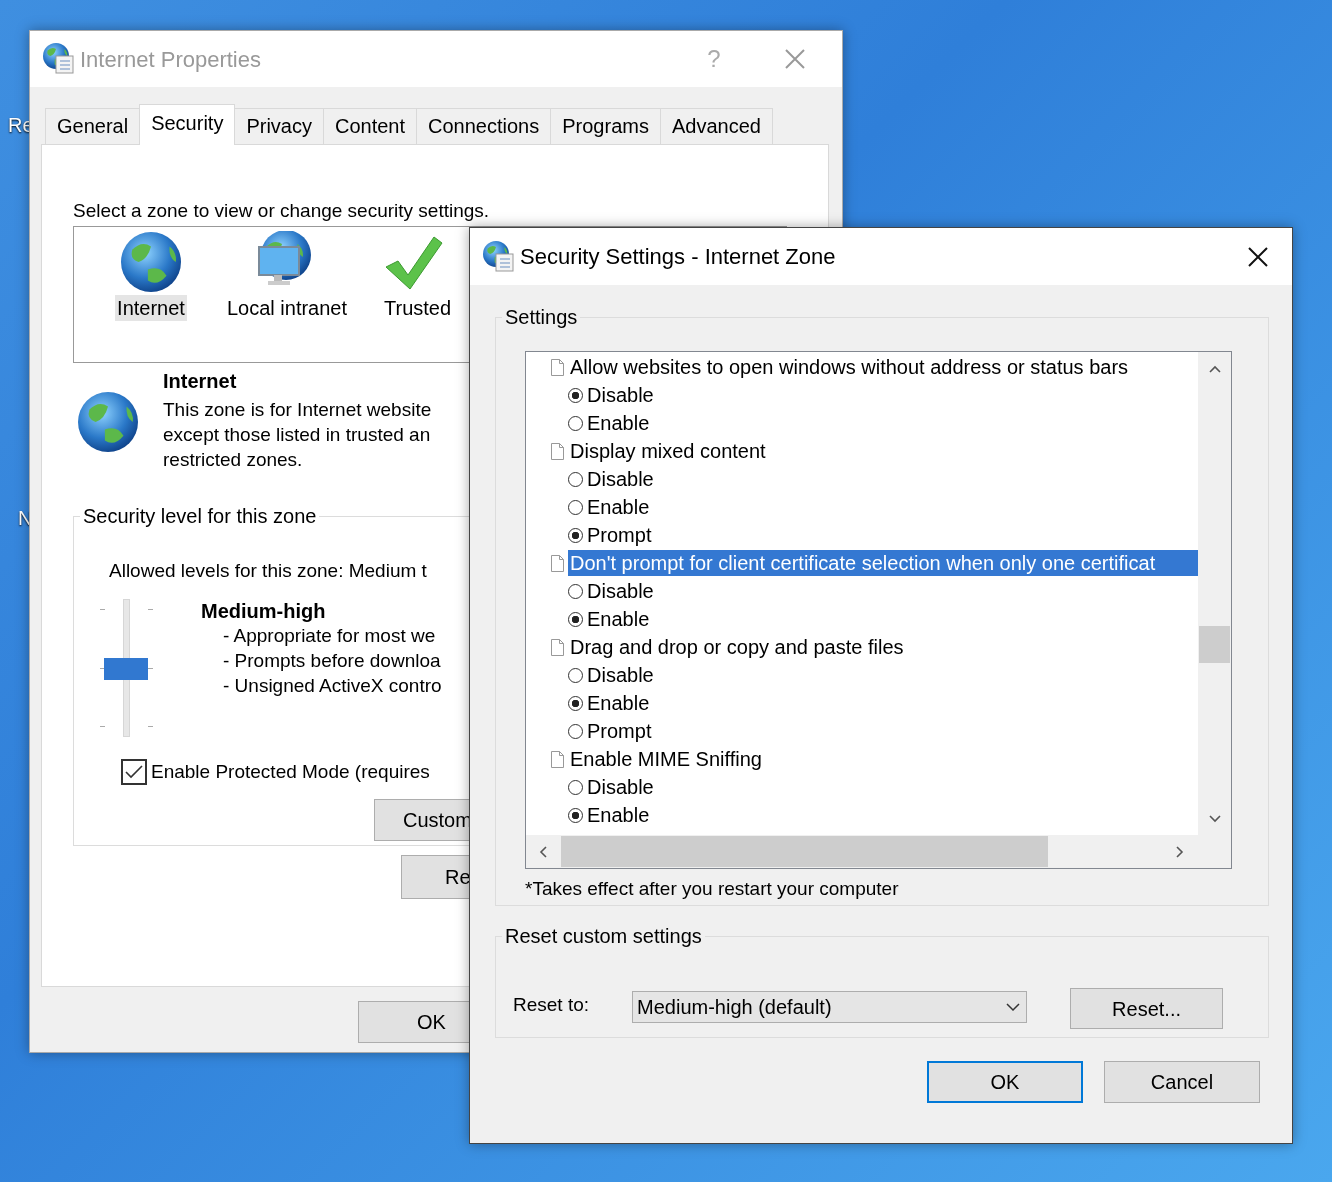  What do you see at coordinates (268, 571) in the screenshot?
I see `allowed-levels-text: Allowed levels for this zone: Medium t` at bounding box center [268, 571].